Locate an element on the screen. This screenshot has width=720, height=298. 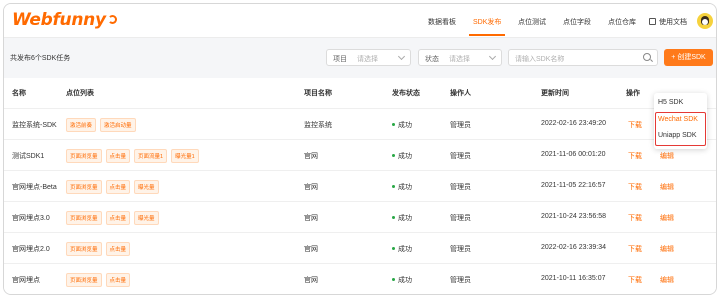
nav-point-warehouse: 点位仓库 is located at coordinates (622, 22).